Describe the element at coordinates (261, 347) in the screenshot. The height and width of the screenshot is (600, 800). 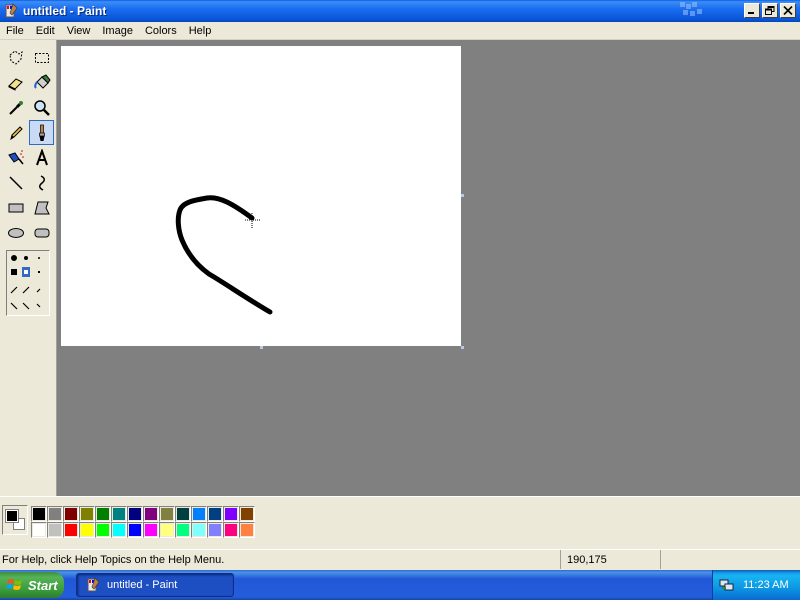
I see `resize-handle-bottom` at that location.